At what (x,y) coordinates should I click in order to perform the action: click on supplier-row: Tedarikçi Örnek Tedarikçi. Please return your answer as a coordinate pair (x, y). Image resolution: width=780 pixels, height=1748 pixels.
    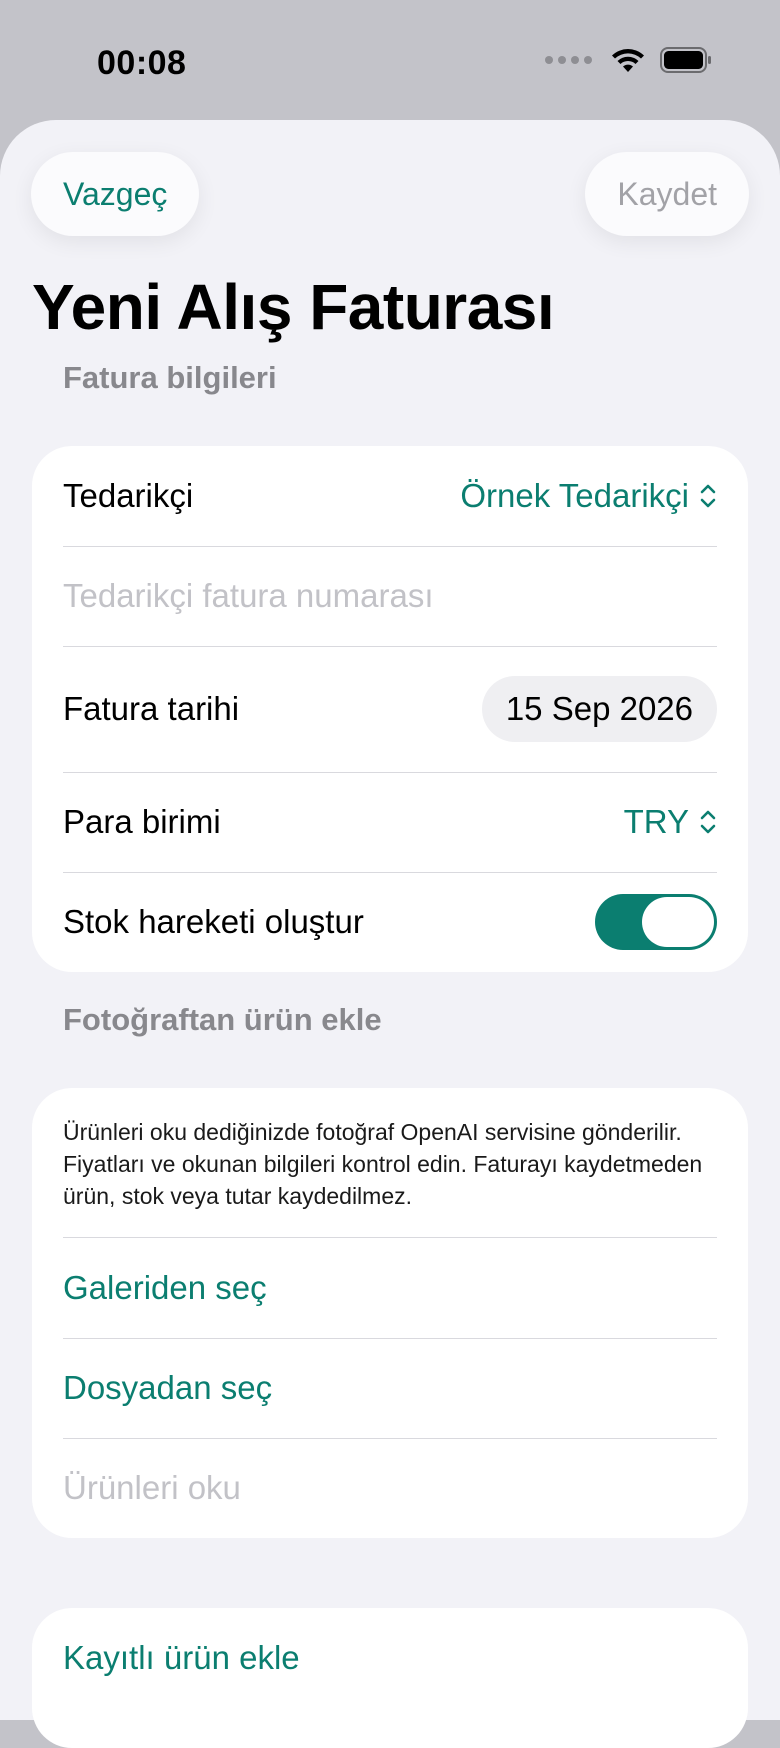
    Looking at the image, I should click on (390, 496).